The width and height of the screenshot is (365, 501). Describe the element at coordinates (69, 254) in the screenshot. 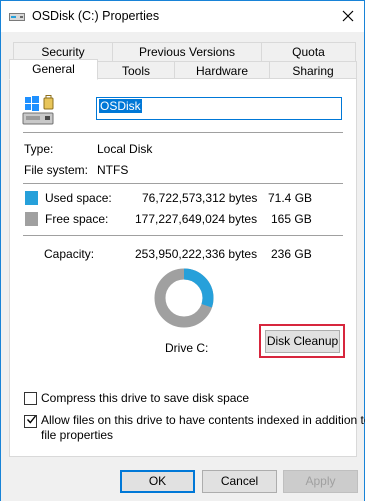

I see `capacity-label: Capacity:` at that location.